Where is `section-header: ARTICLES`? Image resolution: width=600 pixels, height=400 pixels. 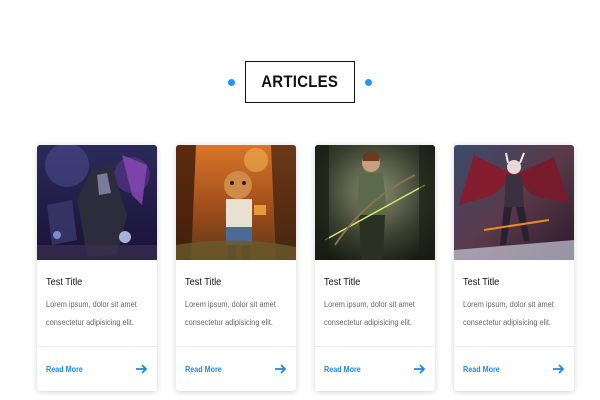 section-header: ARTICLES is located at coordinates (300, 82).